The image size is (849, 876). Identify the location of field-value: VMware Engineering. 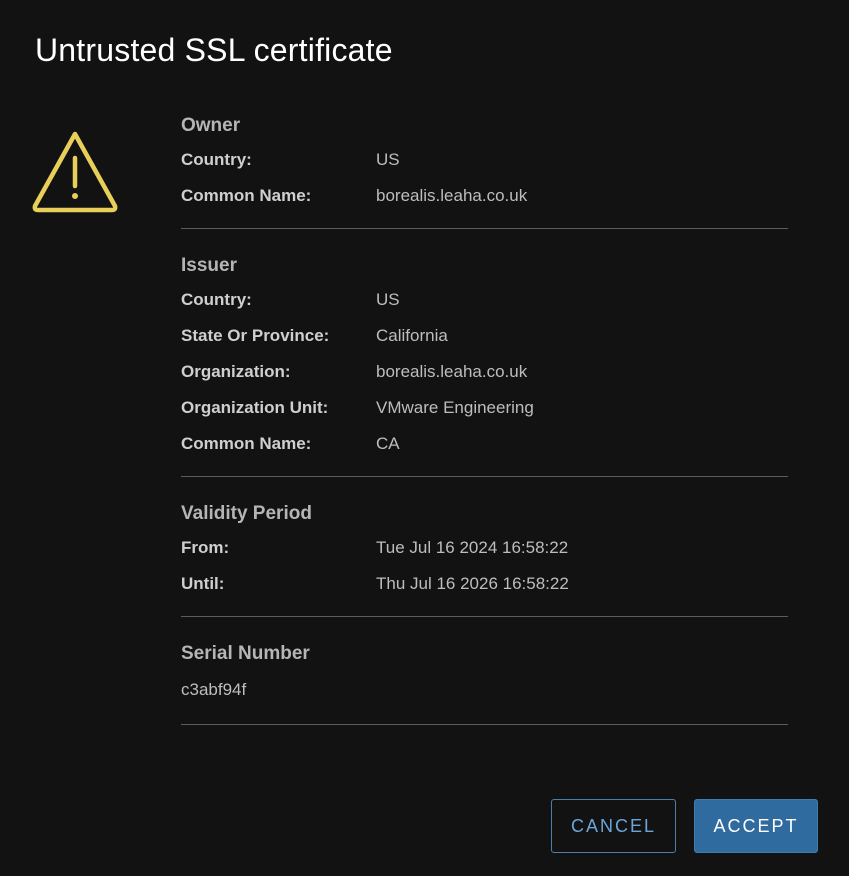
(455, 407).